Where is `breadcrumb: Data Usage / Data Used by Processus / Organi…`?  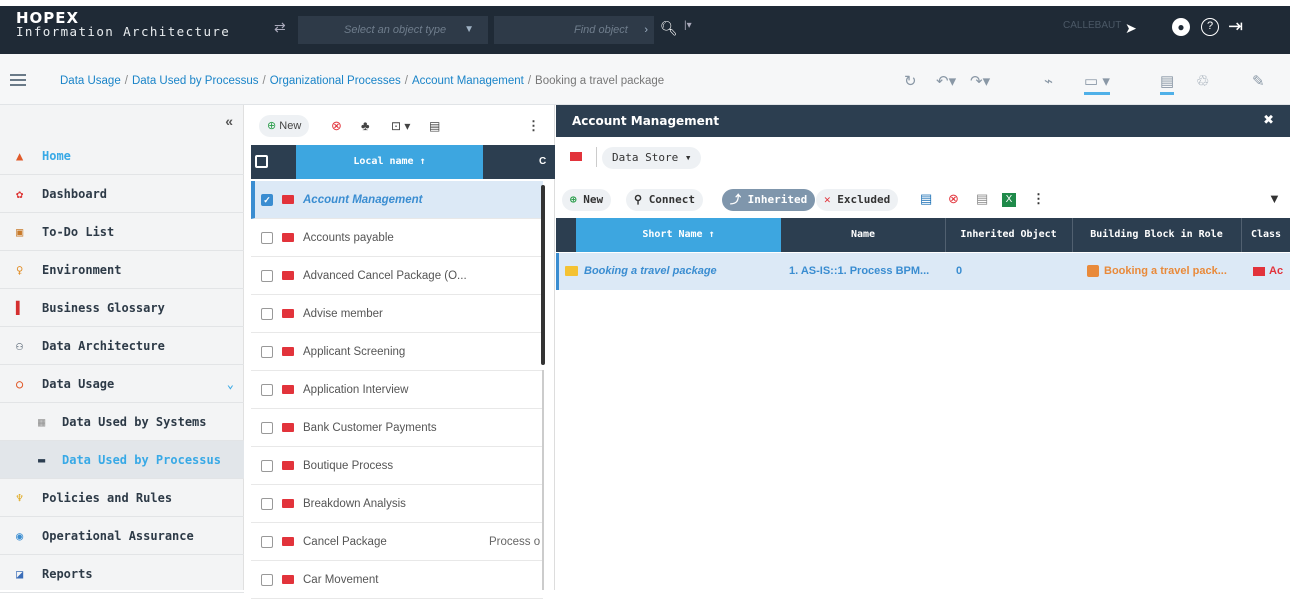 breadcrumb: Data Usage / Data Used by Processus / Organi… is located at coordinates (362, 81).